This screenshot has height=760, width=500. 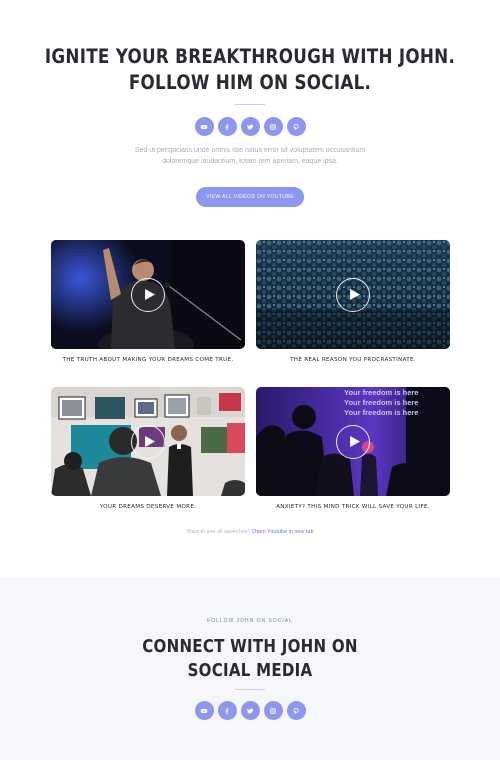 What do you see at coordinates (381, 392) in the screenshot?
I see `screen-text-1: Your freedom is here` at bounding box center [381, 392].